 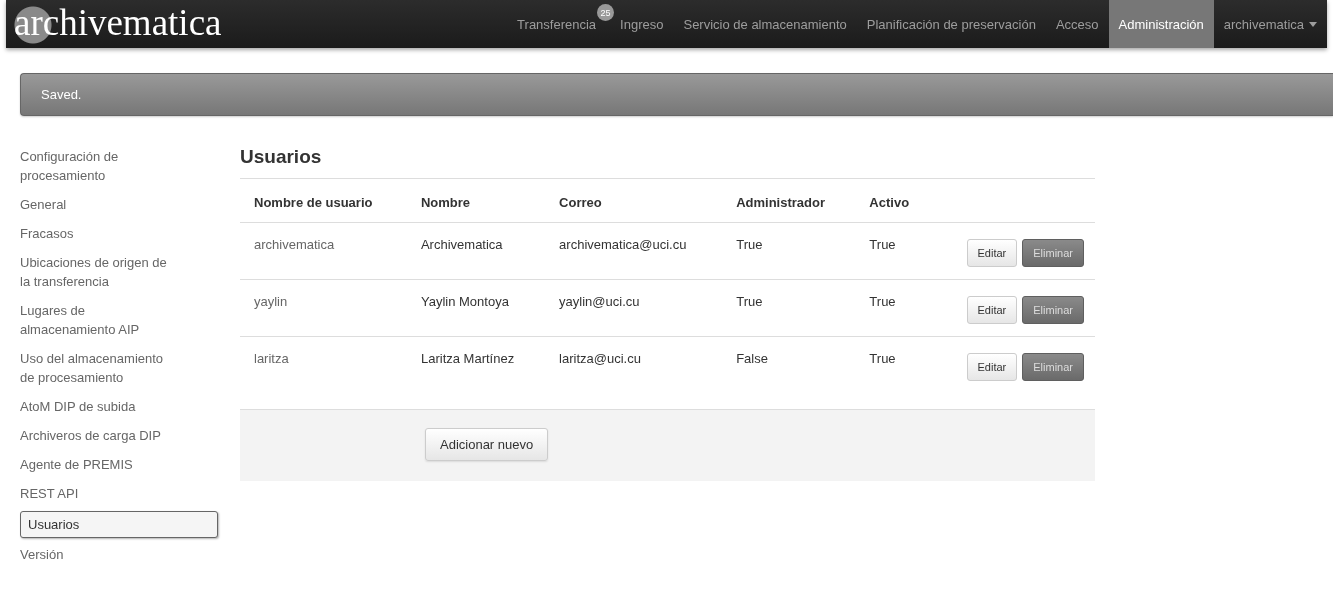 What do you see at coordinates (95, 493) in the screenshot?
I see `sidebar-item: REST API` at bounding box center [95, 493].